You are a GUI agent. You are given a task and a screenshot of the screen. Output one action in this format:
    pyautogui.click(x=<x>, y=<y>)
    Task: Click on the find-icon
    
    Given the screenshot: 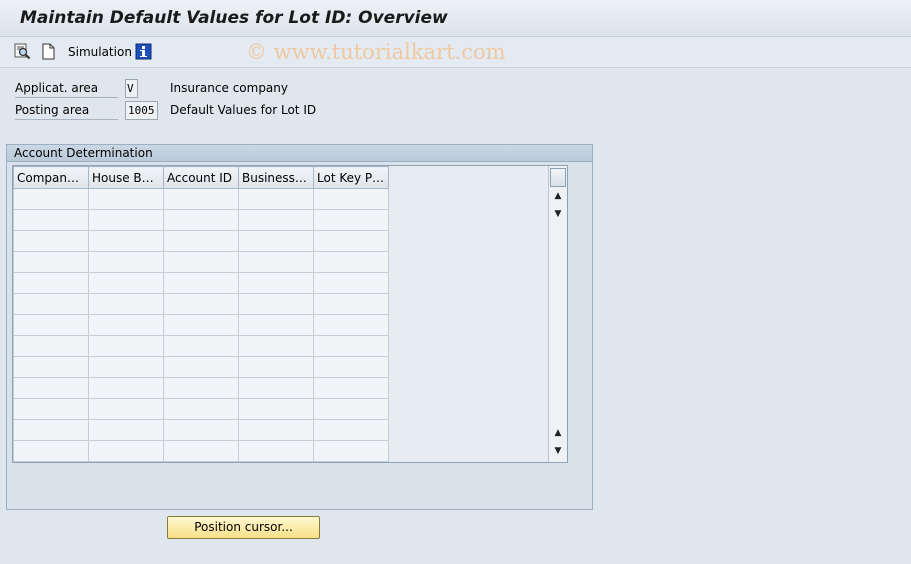 What is the action you would take?
    pyautogui.click(x=22, y=51)
    